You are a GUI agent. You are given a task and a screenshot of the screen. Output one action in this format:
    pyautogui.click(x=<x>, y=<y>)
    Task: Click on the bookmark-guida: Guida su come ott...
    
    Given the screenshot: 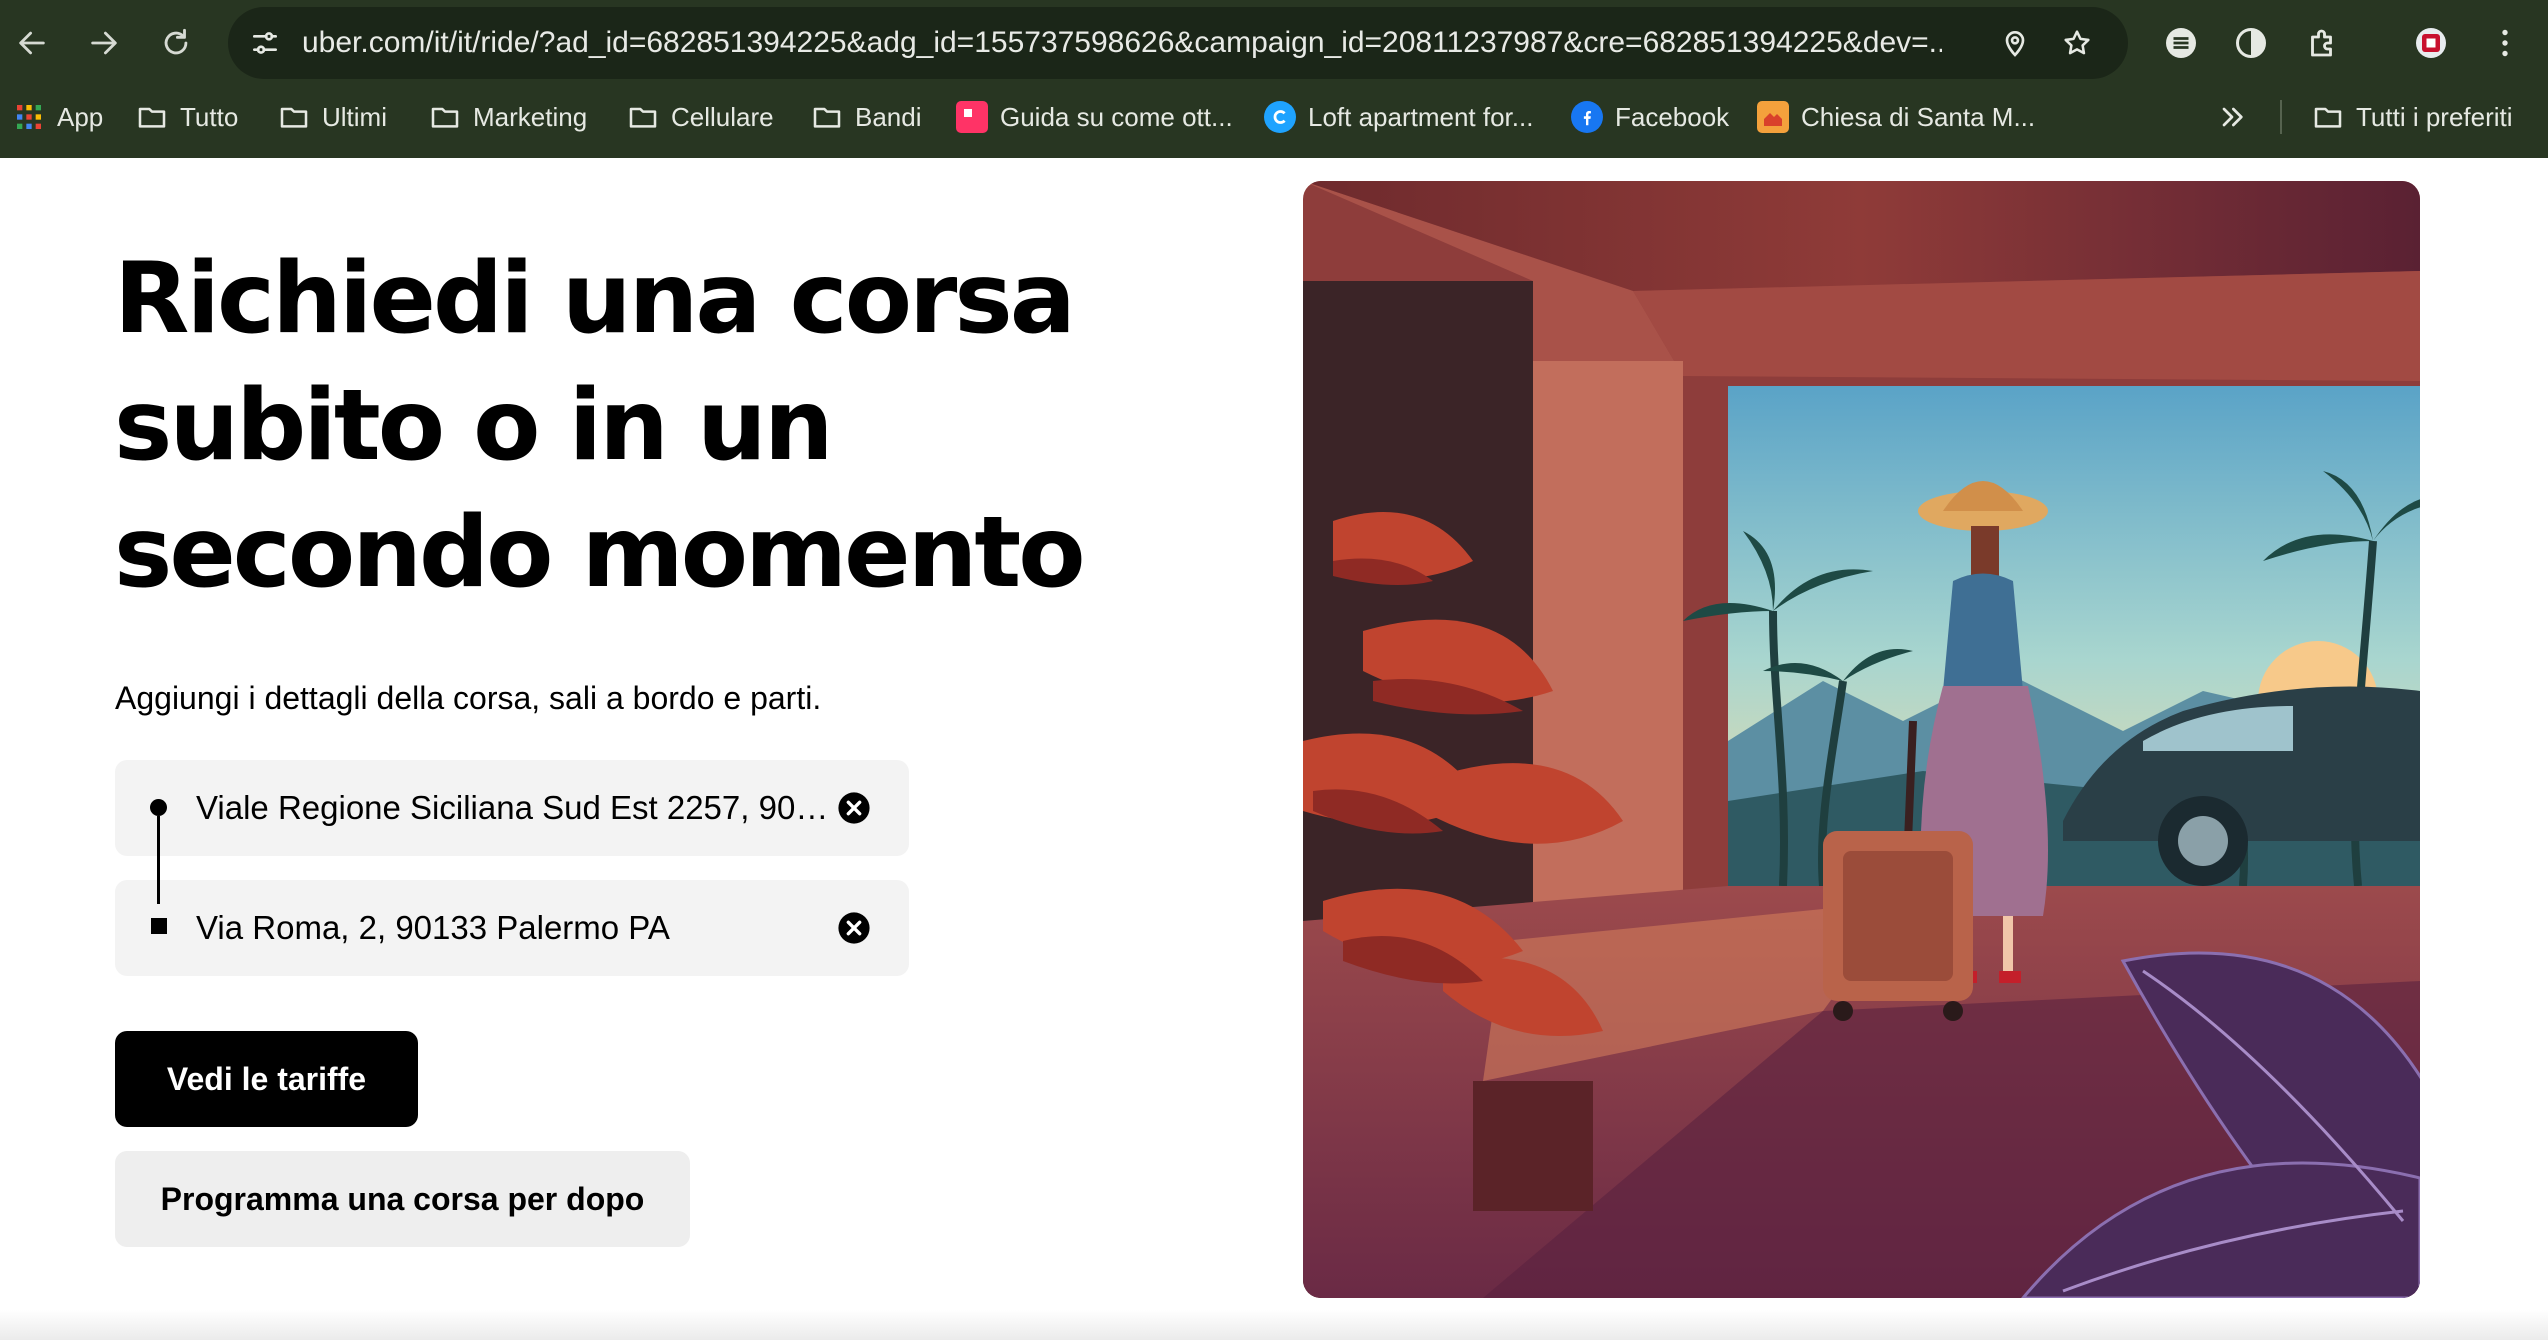 What is the action you would take?
    pyautogui.click(x=1094, y=117)
    